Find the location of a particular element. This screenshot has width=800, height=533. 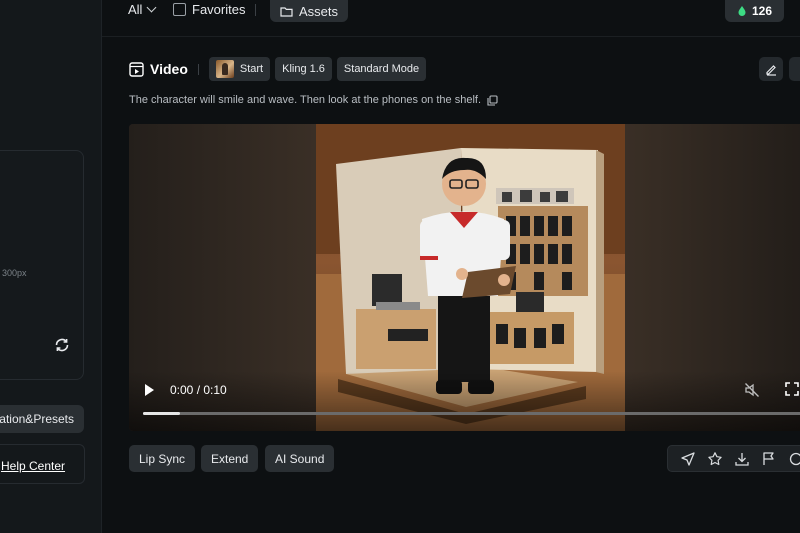

top-bar: All Favorites Assets 126 is located at coordinates (451, 18).